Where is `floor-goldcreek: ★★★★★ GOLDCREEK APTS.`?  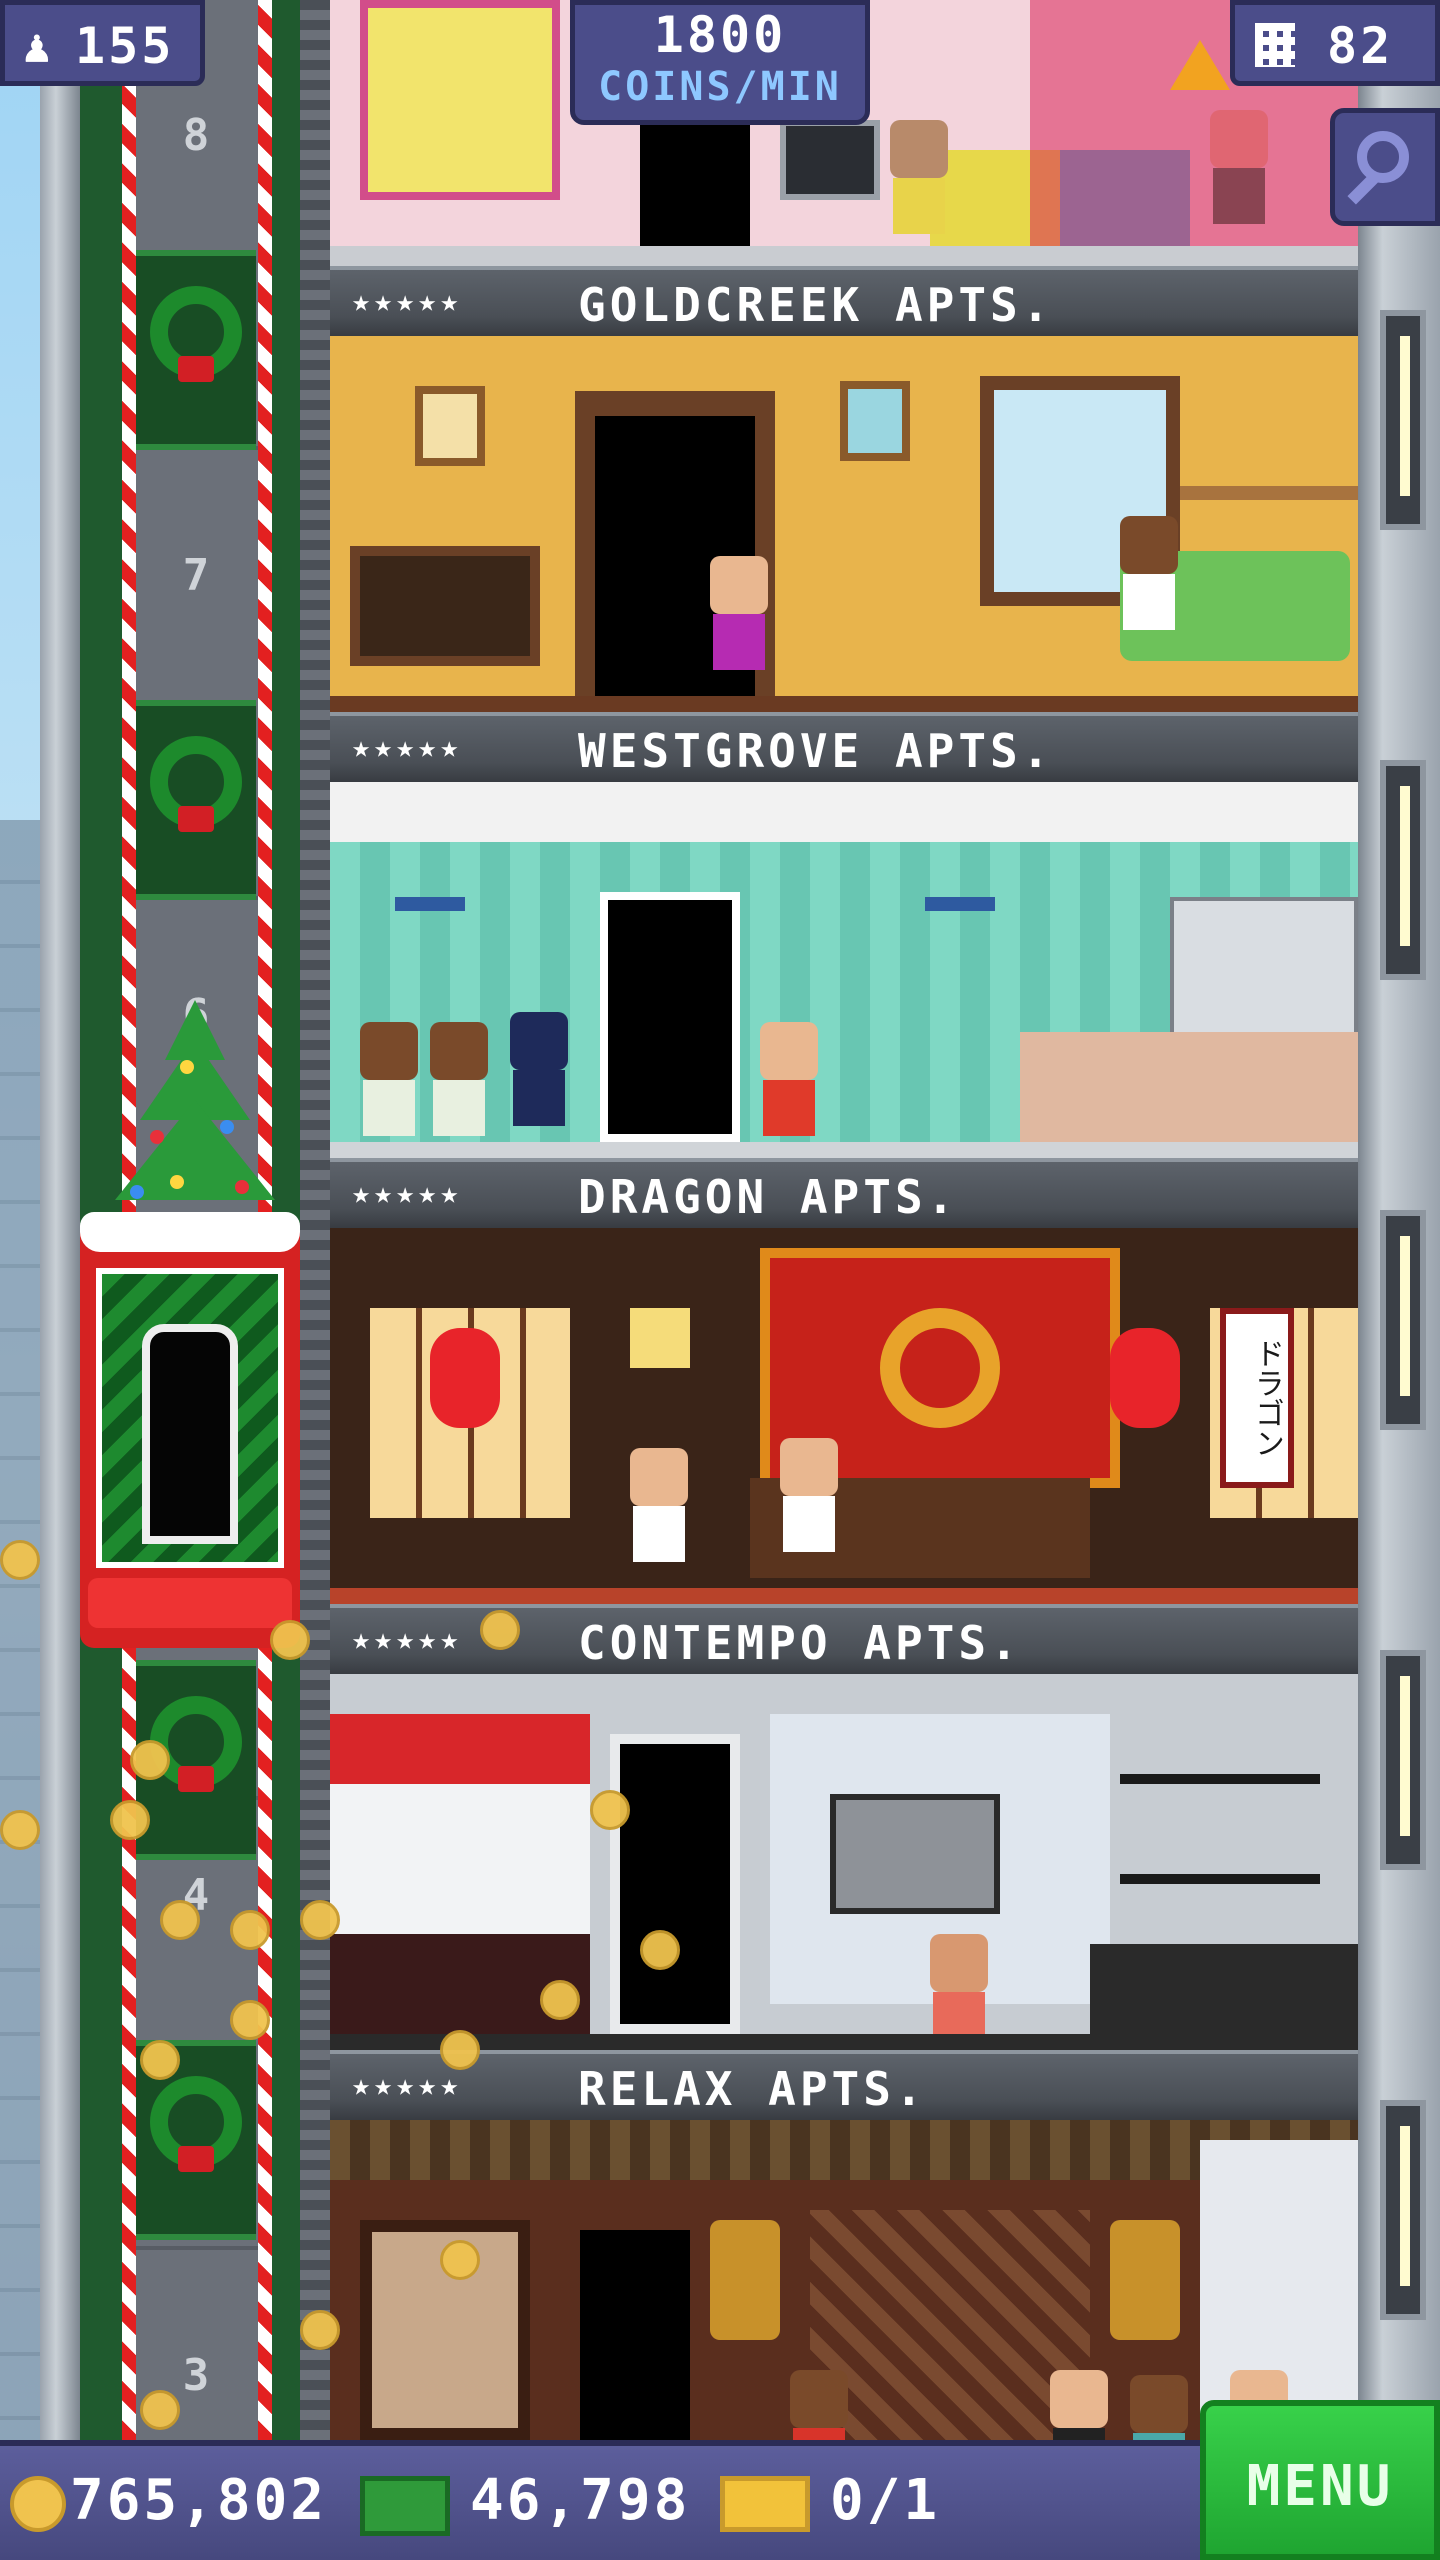 floor-goldcreek: ★★★★★ GOLDCREEK APTS. is located at coordinates (844, 489).